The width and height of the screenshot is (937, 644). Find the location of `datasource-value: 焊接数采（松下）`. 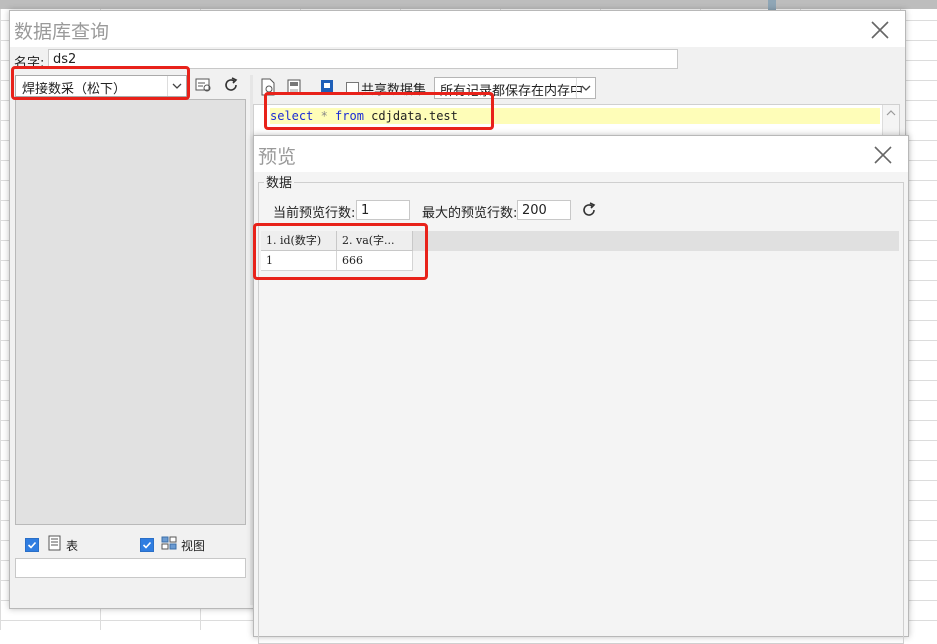

datasource-value: 焊接数采（松下） is located at coordinates (74, 89).